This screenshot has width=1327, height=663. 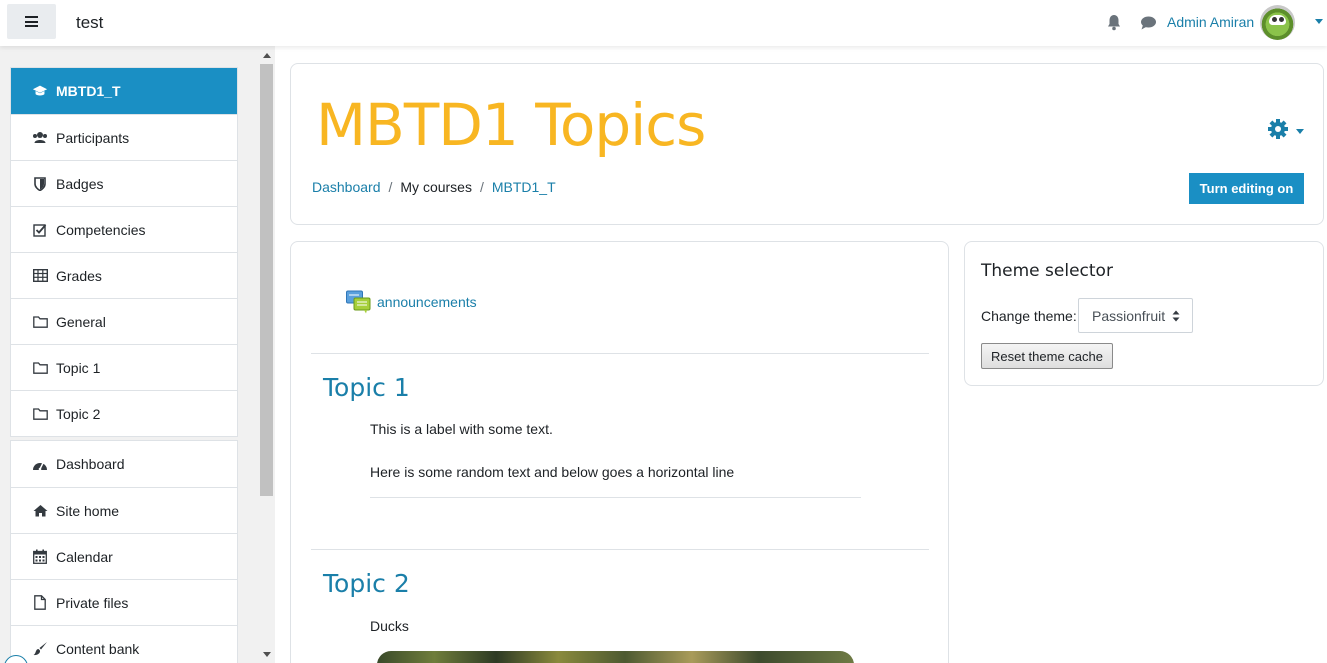 I want to click on sidebar-item-label: Topic 1, so click(x=78, y=367).